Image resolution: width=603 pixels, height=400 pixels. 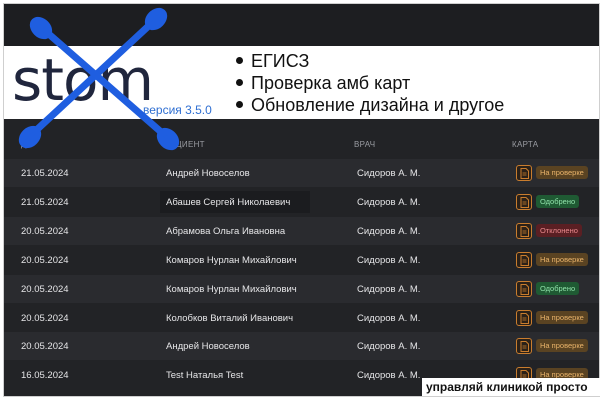 What do you see at coordinates (228, 202) in the screenshot?
I see `cell-patient: Абашев Сергей Николаевич` at bounding box center [228, 202].